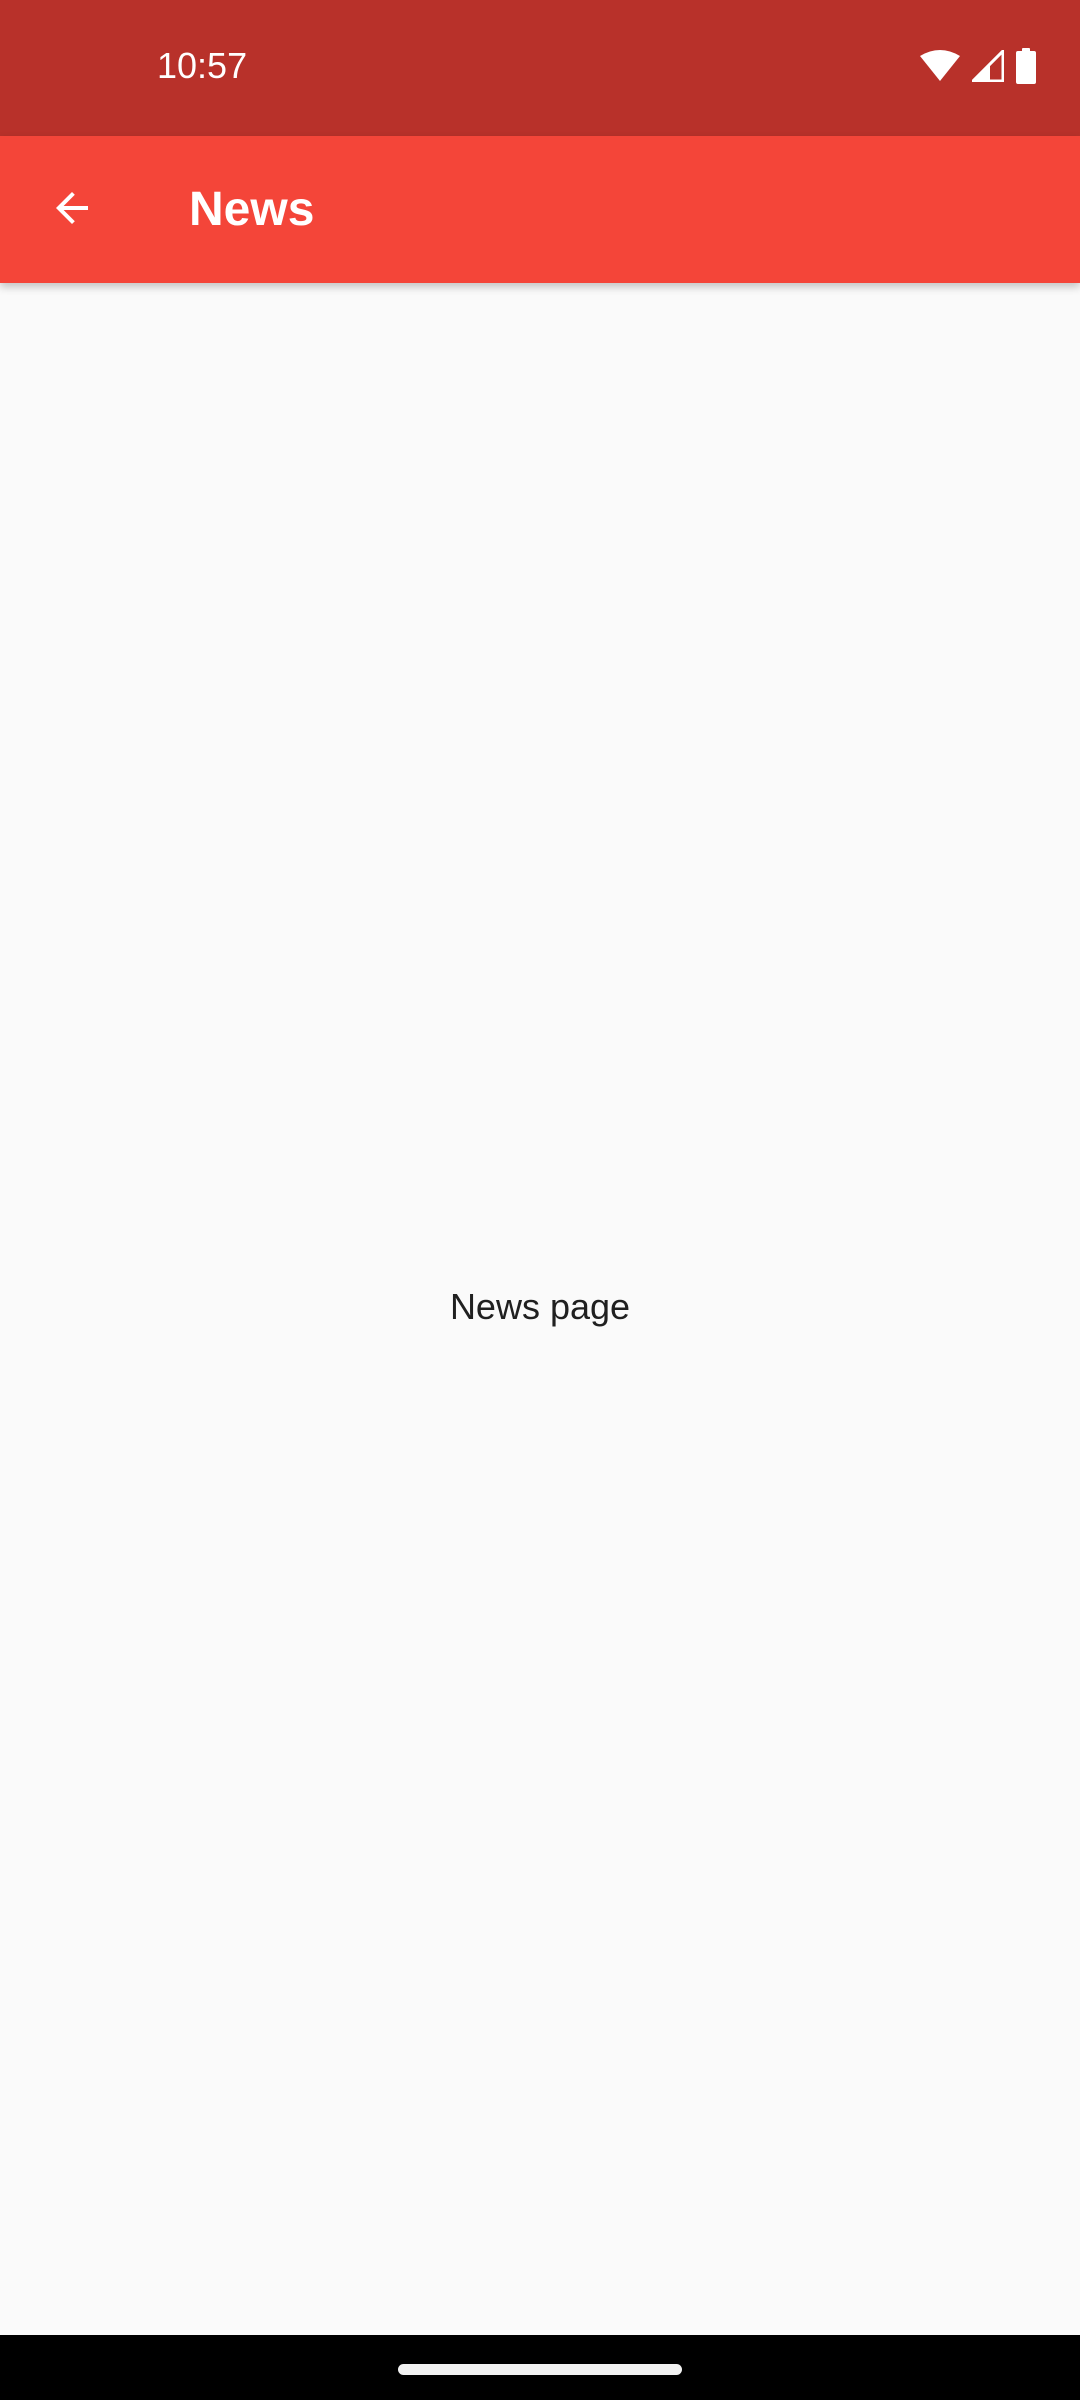  I want to click on navigation-bar, so click(540, 2367).